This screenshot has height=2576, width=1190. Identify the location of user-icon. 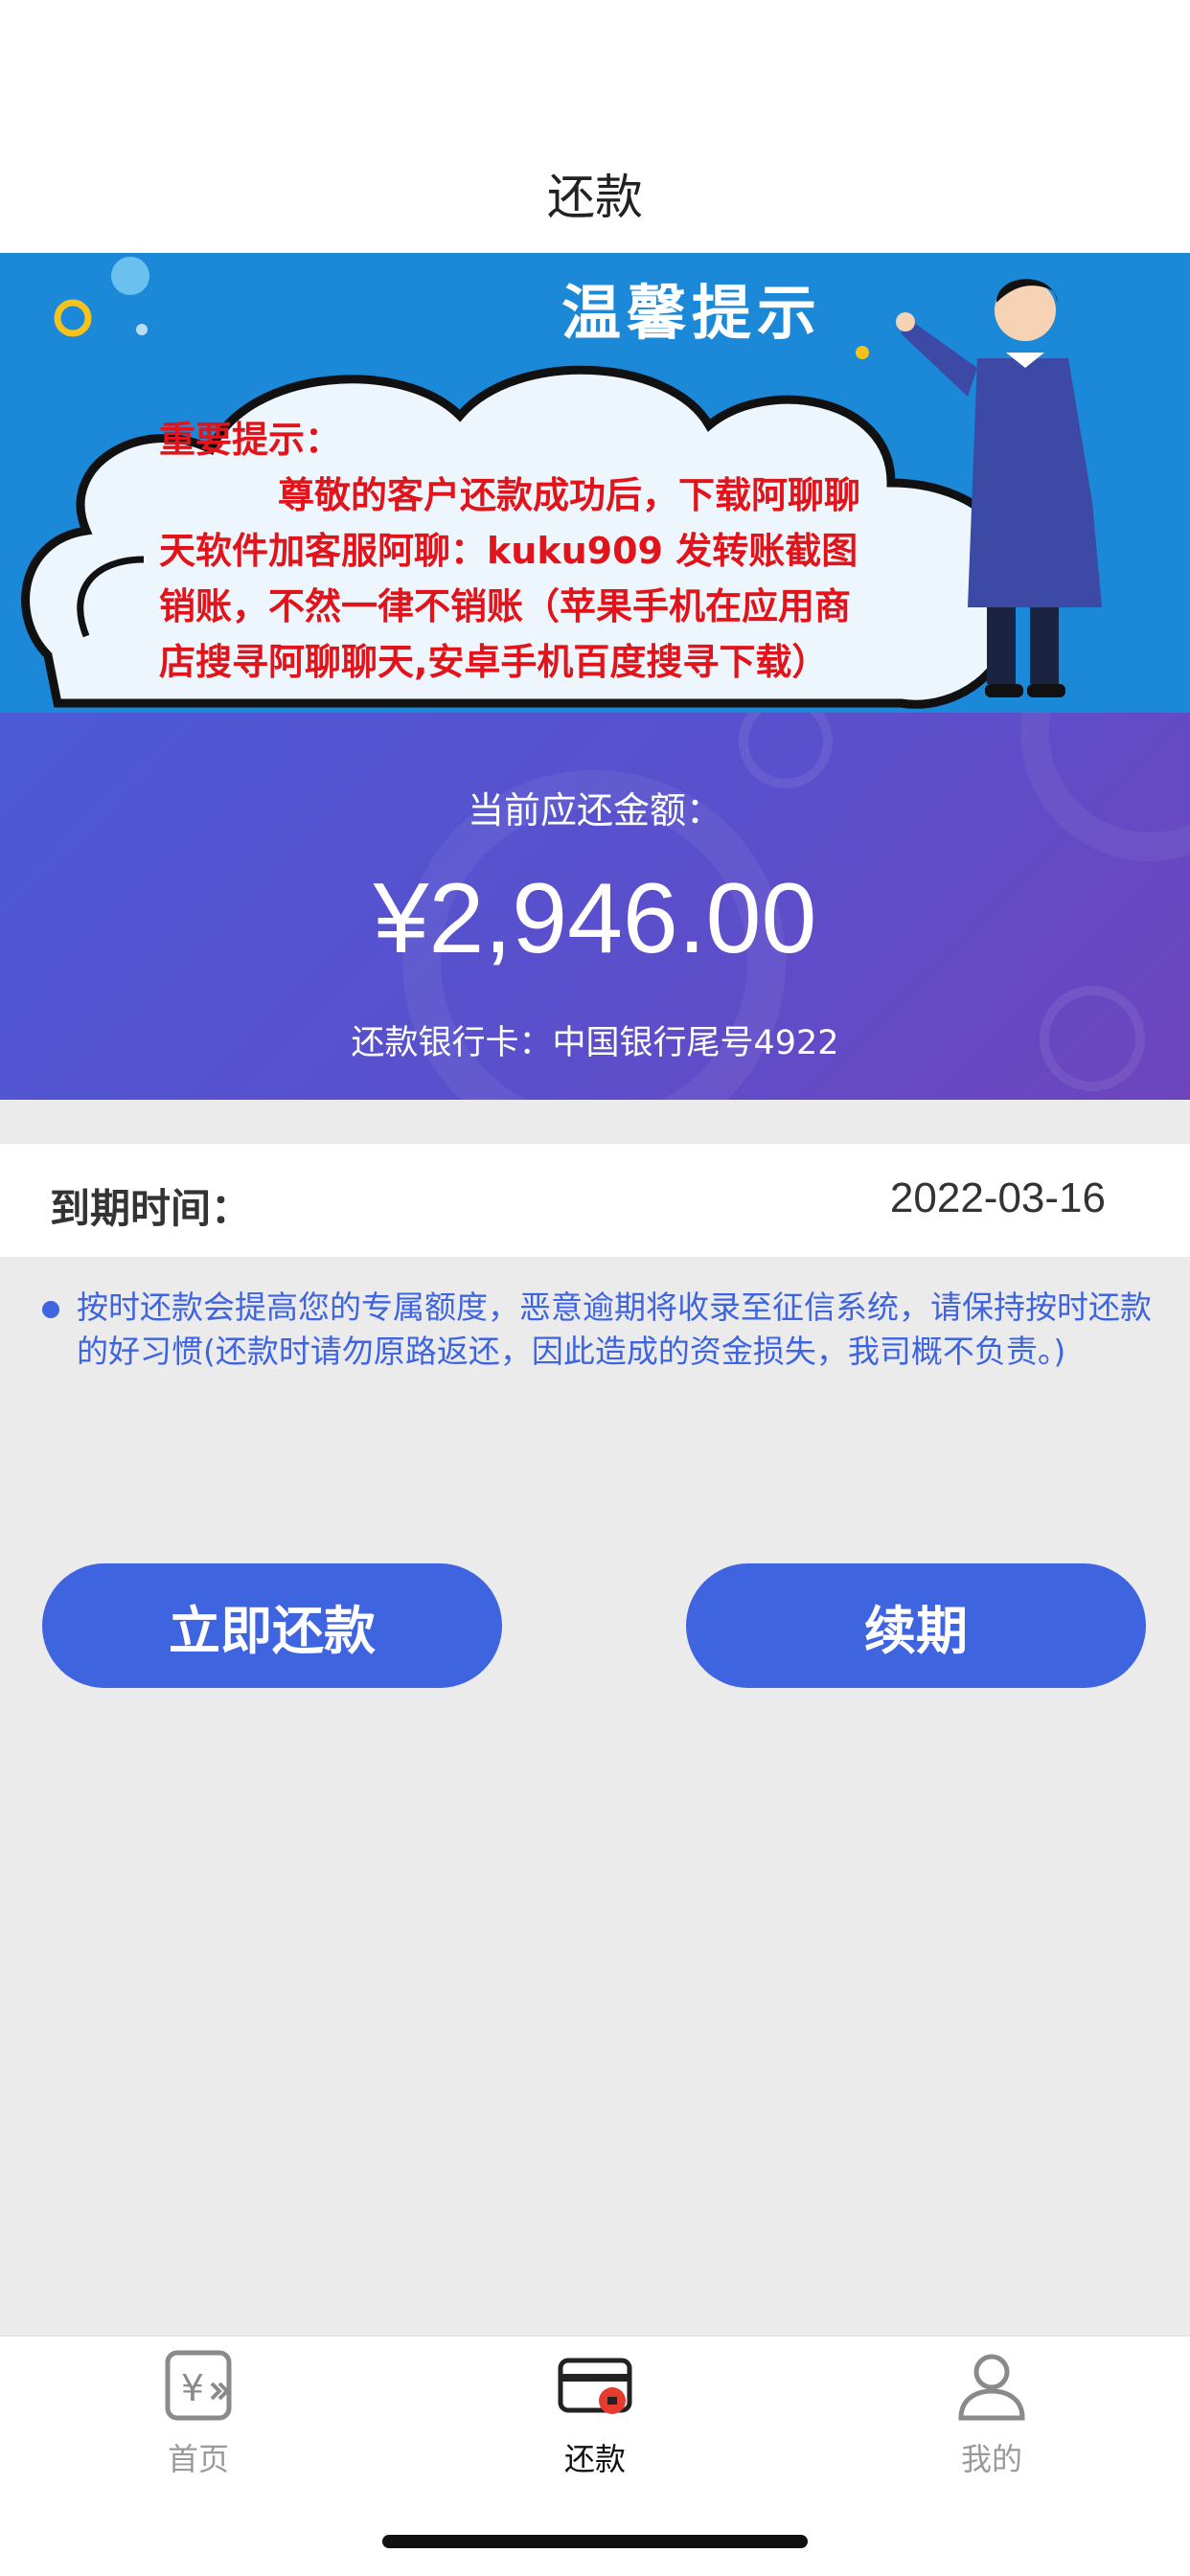
(991, 2388).